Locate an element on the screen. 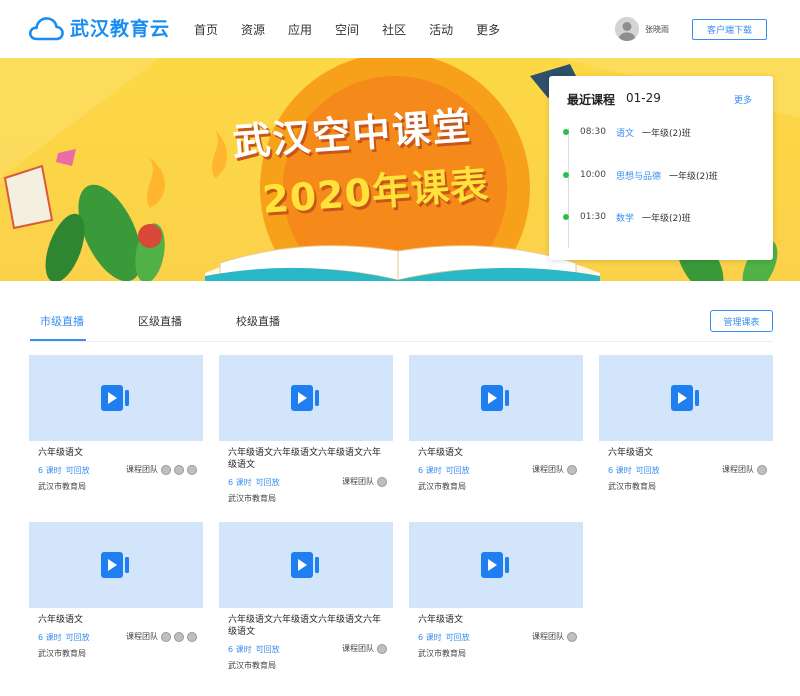  nav-community: 社区 is located at coordinates (394, 29).